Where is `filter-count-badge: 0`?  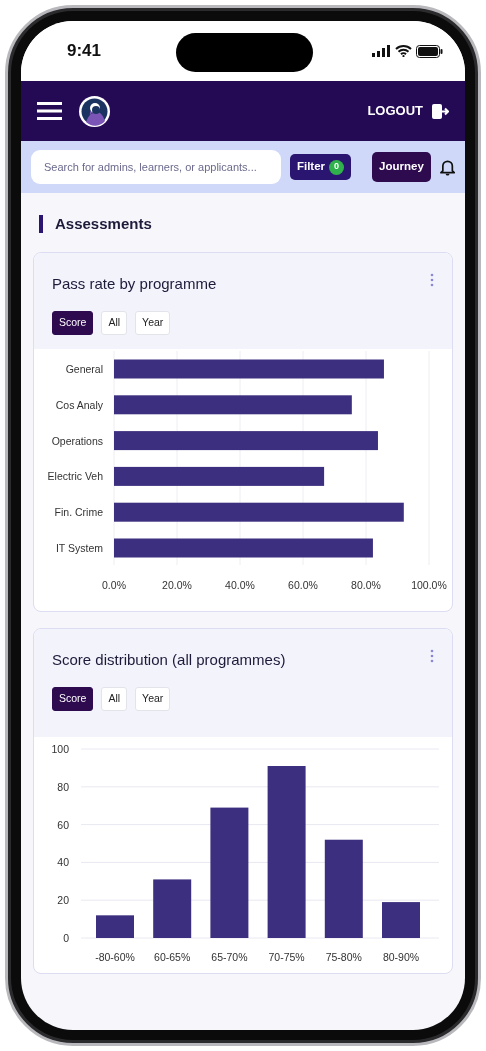 filter-count-badge: 0 is located at coordinates (337, 167).